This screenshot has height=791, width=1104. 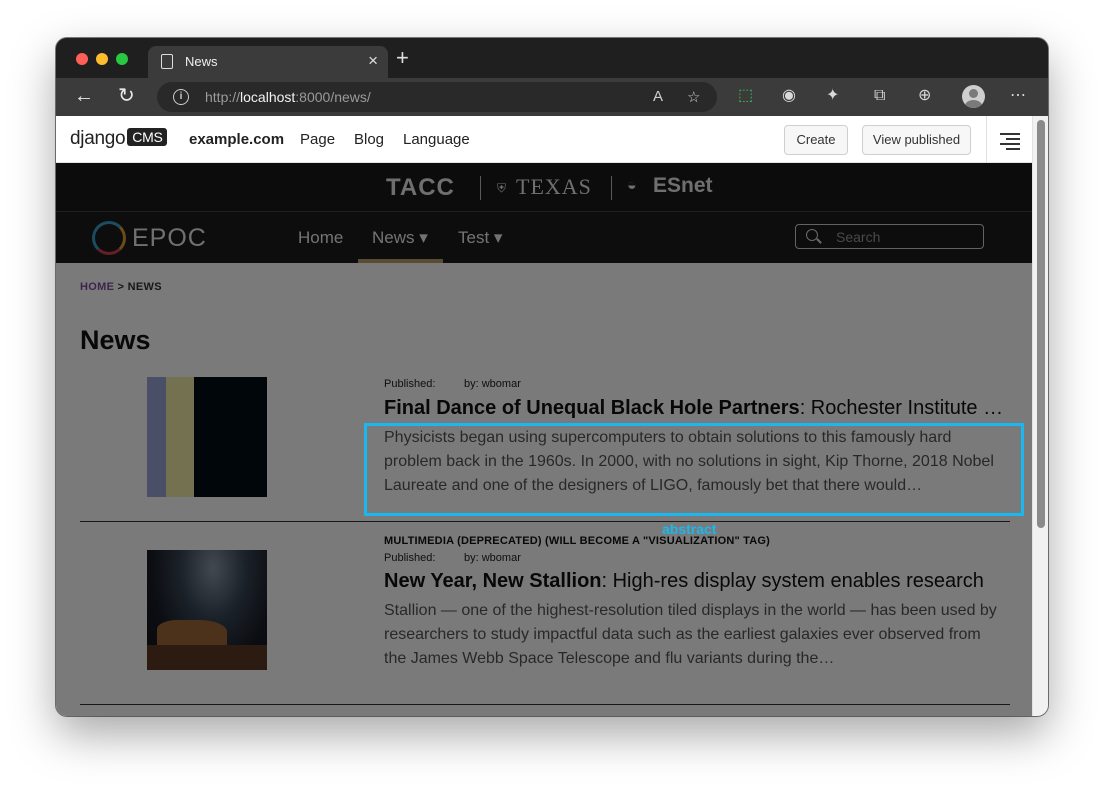 What do you see at coordinates (789, 96) in the screenshot?
I see `extension-icon: ◉` at bounding box center [789, 96].